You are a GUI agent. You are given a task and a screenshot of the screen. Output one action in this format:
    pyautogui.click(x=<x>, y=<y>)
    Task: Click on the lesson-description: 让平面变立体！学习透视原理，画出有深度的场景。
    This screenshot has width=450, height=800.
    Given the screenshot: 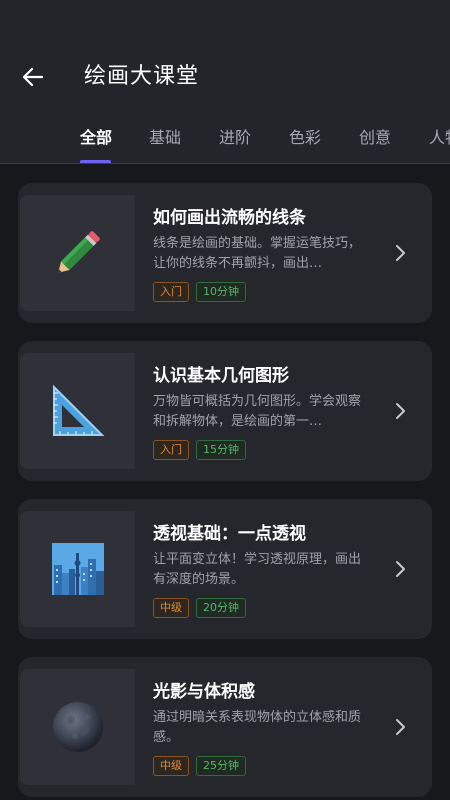 What is the action you would take?
    pyautogui.click(x=257, y=569)
    